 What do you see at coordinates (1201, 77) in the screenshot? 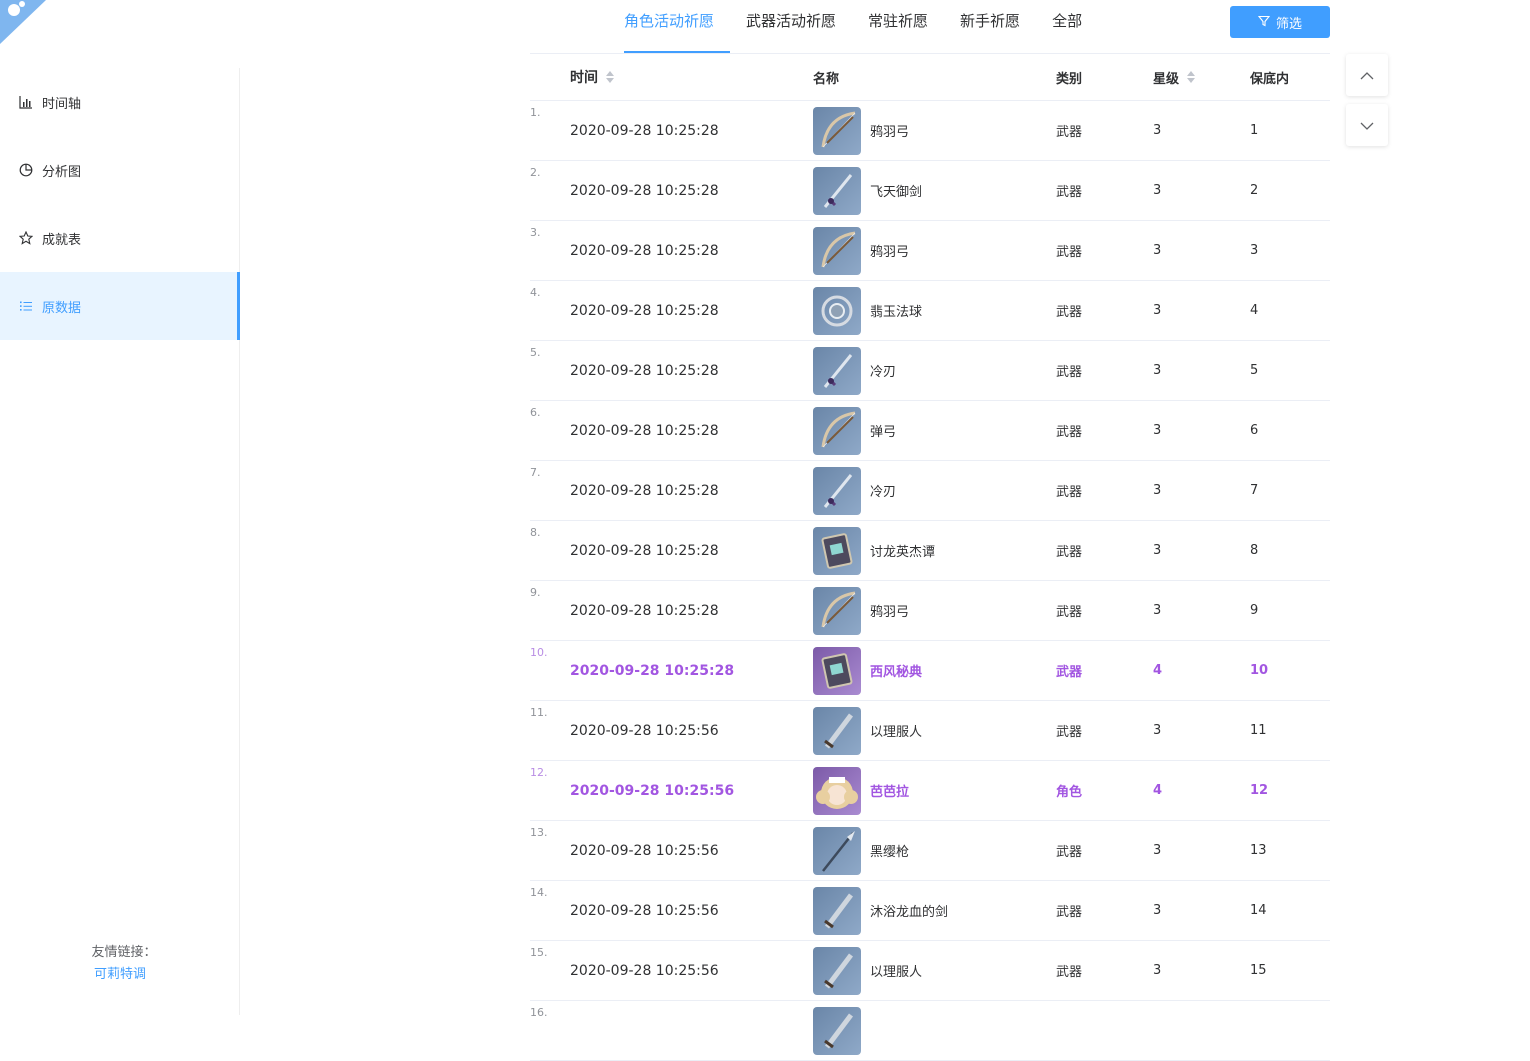
I see `column-star: 星级` at bounding box center [1201, 77].